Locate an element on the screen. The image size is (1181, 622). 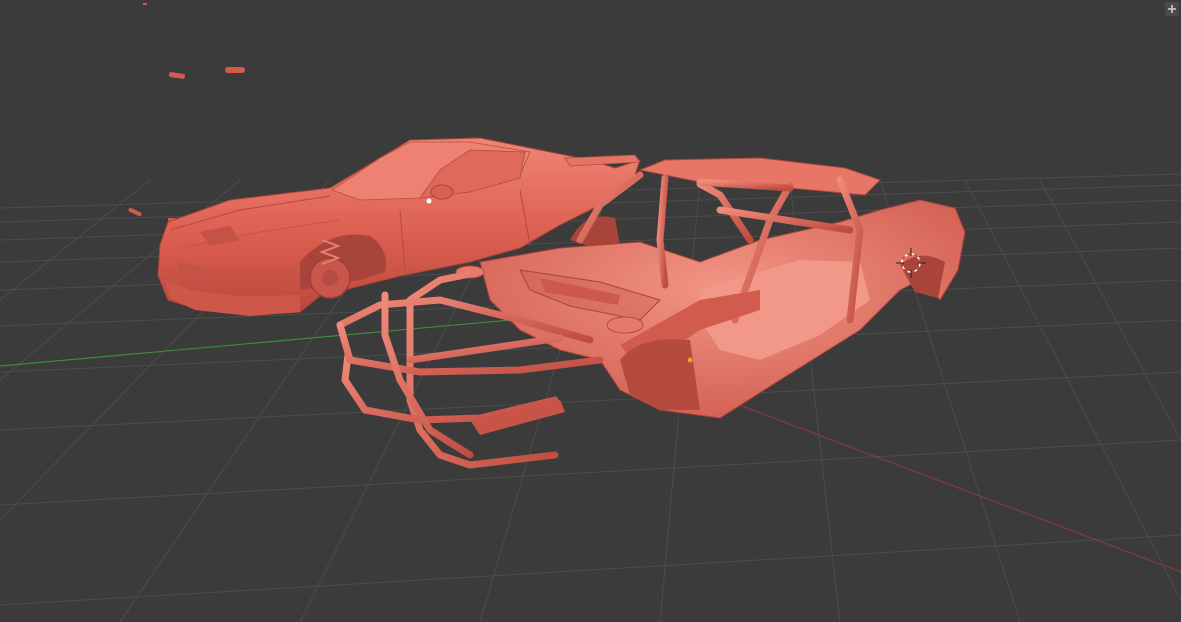
3d-cursor-icon is located at coordinates (911, 263).